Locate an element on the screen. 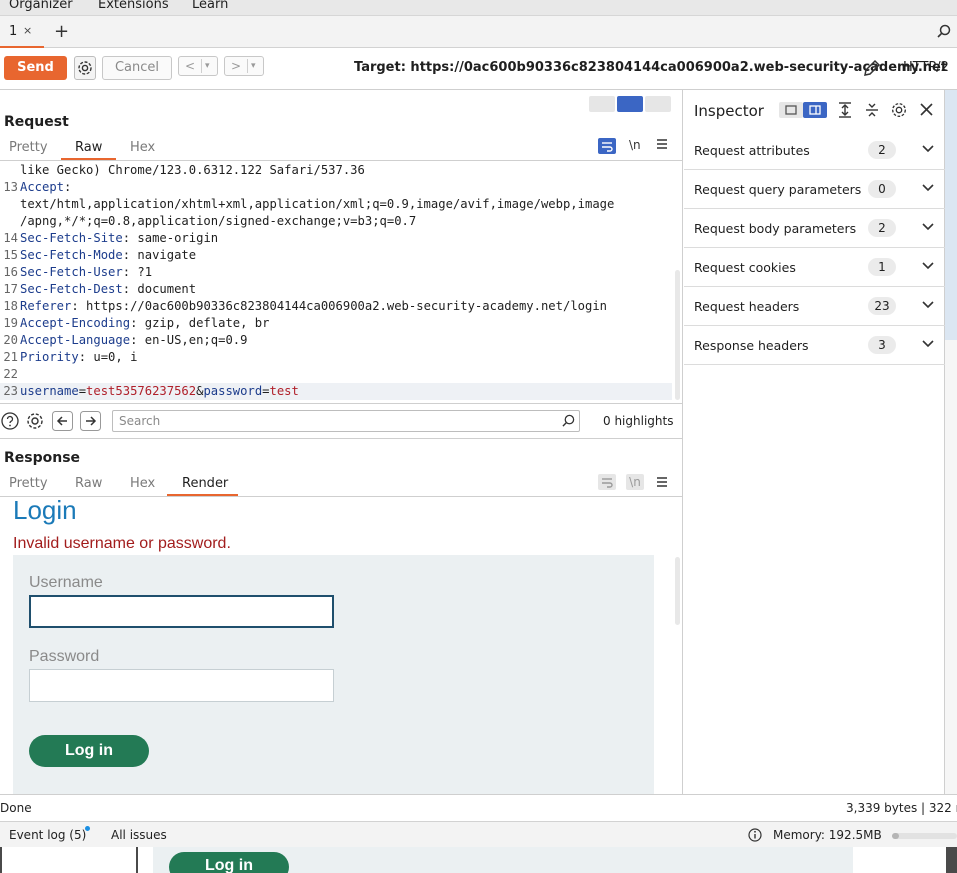 The height and width of the screenshot is (873, 957). header-key: Referer is located at coordinates (46, 306).